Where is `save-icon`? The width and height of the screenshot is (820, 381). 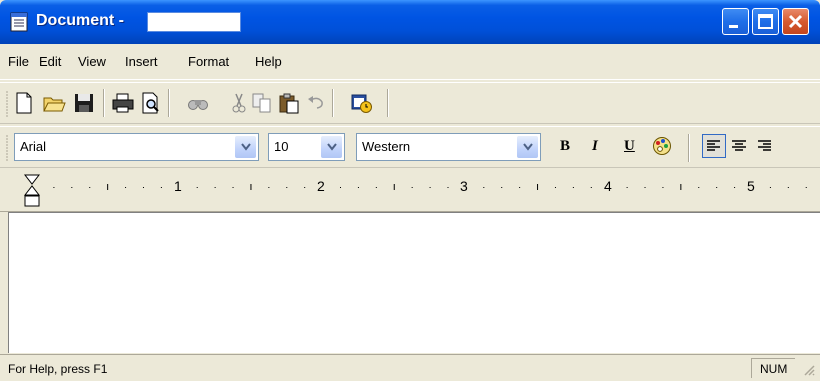 save-icon is located at coordinates (84, 103).